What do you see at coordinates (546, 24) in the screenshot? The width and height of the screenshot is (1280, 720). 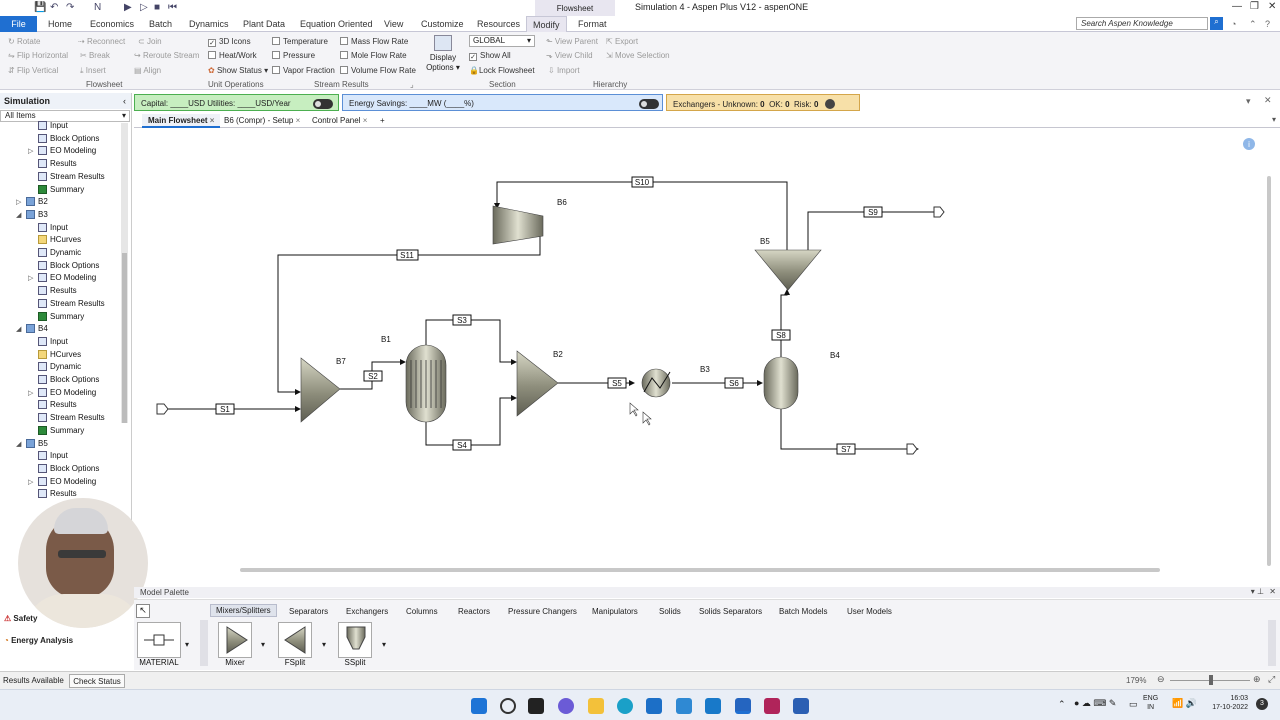 I see `menu-modify: Modify` at bounding box center [546, 24].